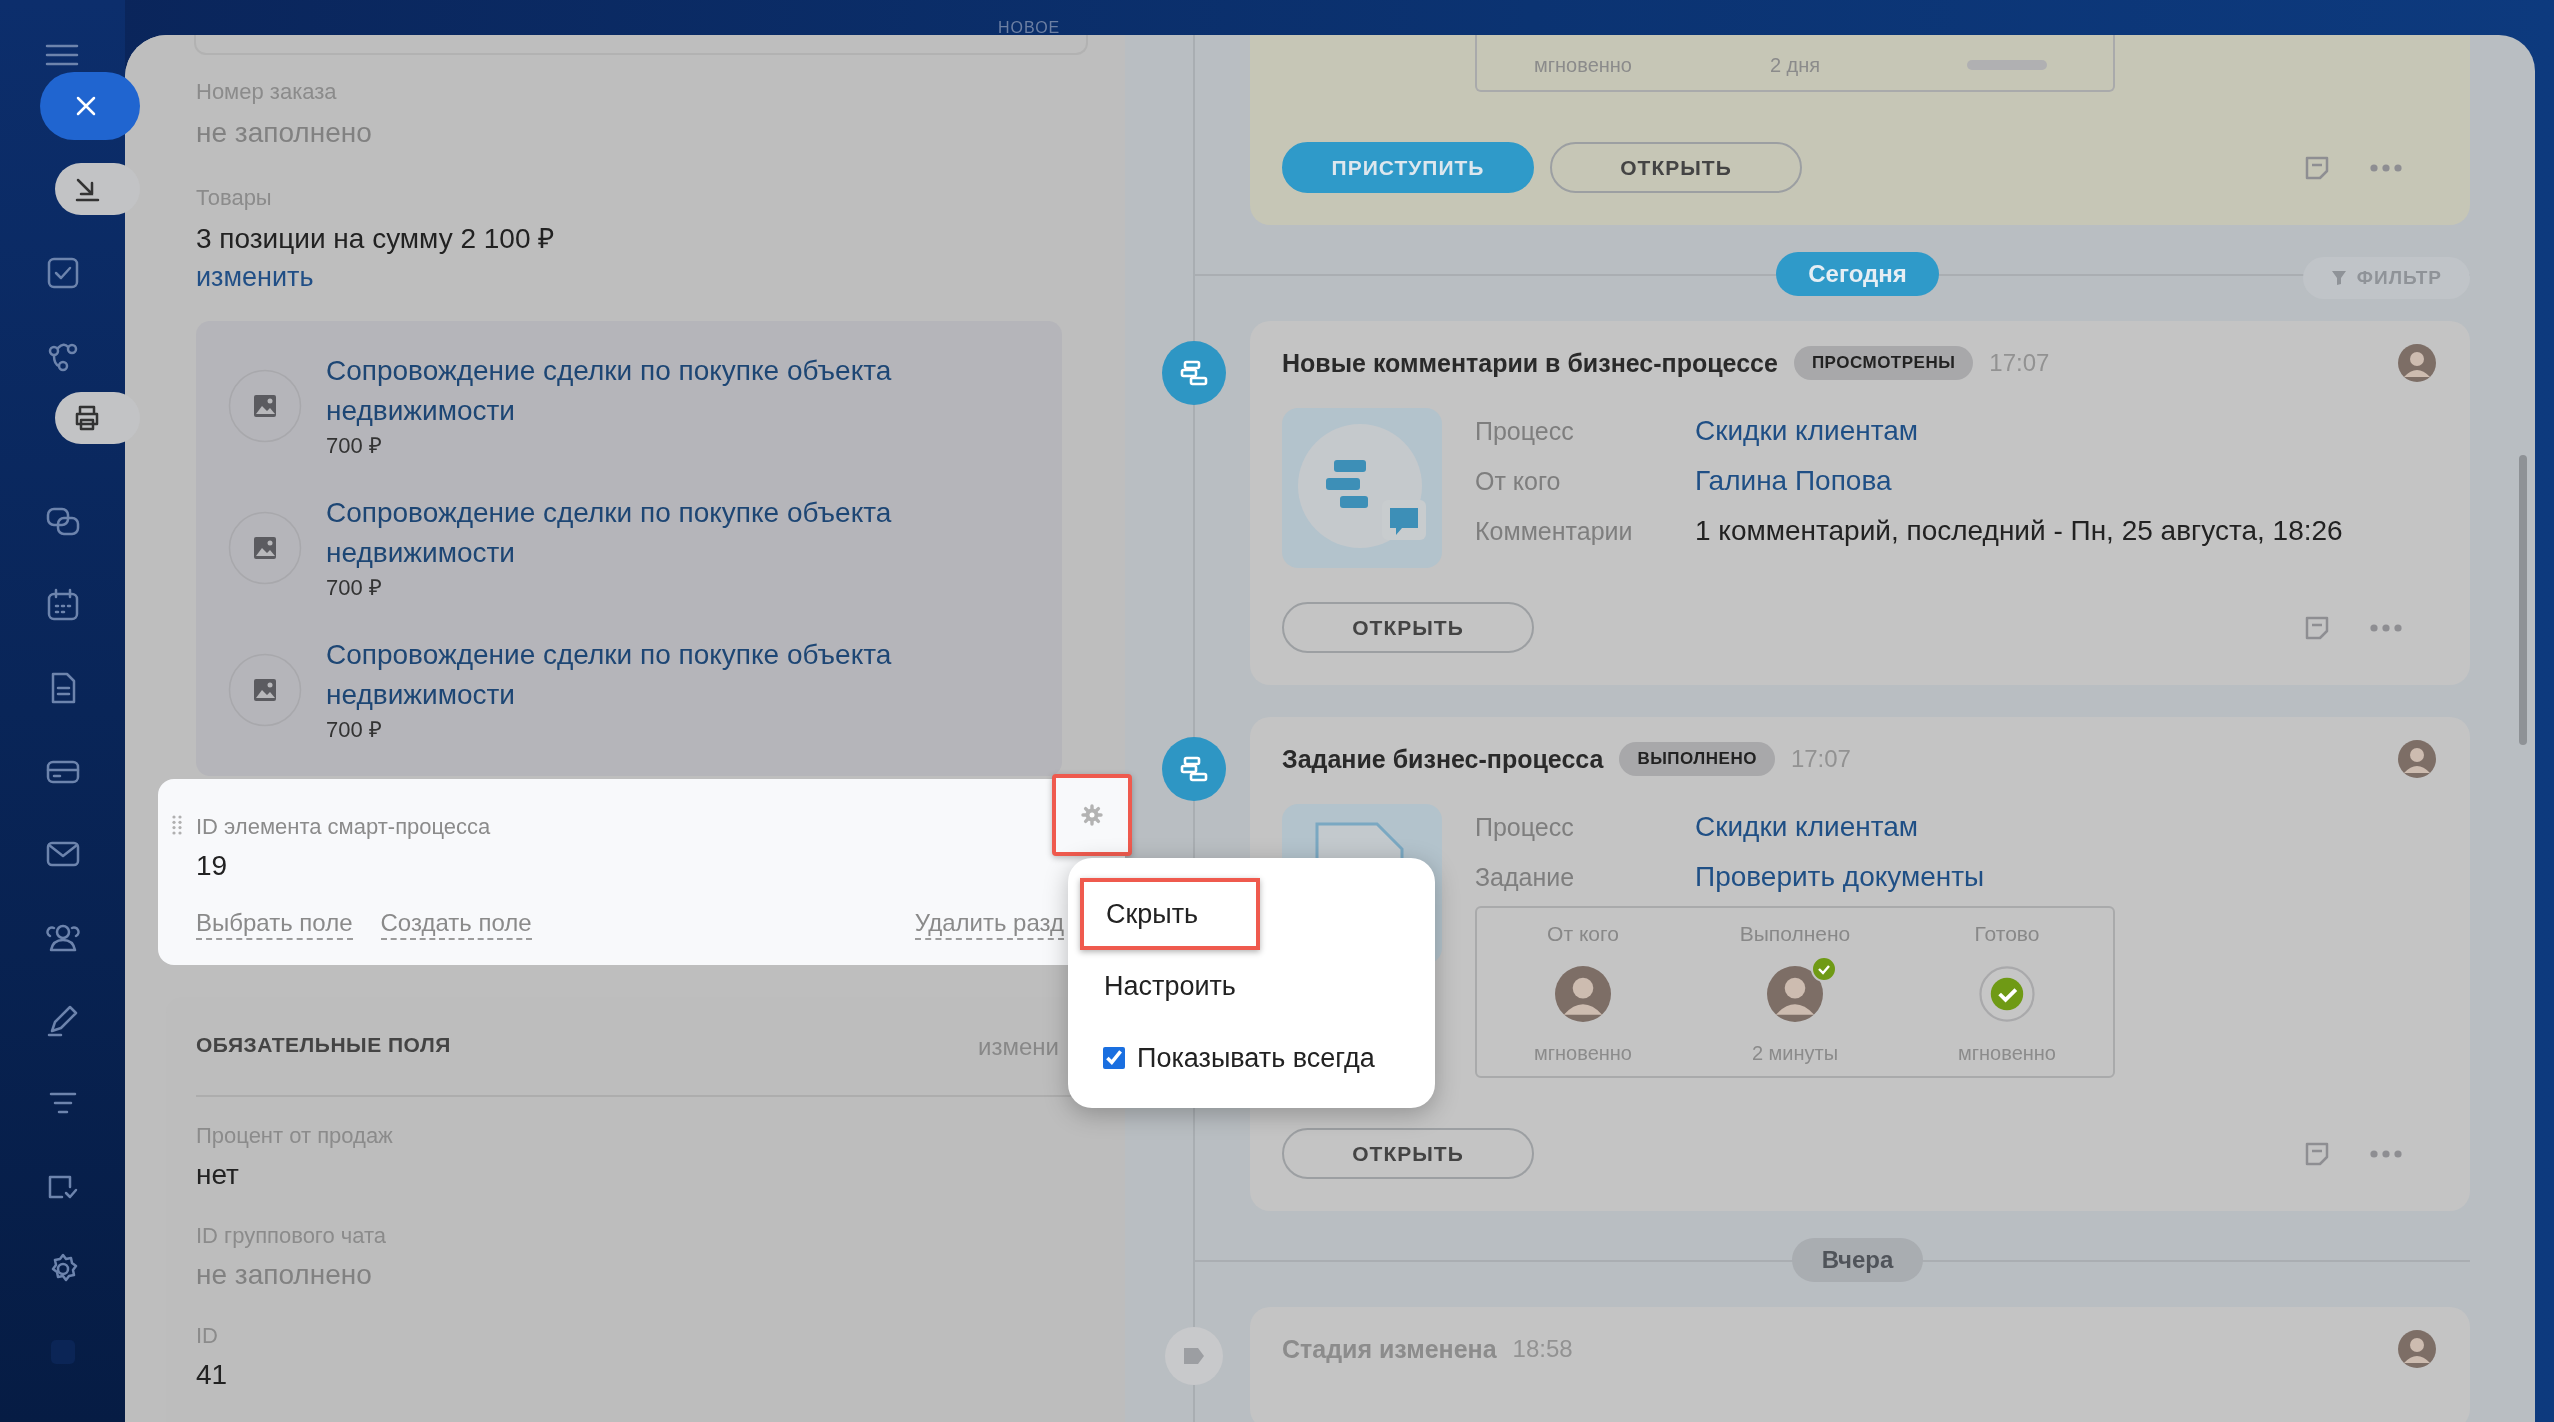 This screenshot has width=2554, height=1422. What do you see at coordinates (1029, 28) in the screenshot?
I see `status-label: НОВОЕ` at bounding box center [1029, 28].